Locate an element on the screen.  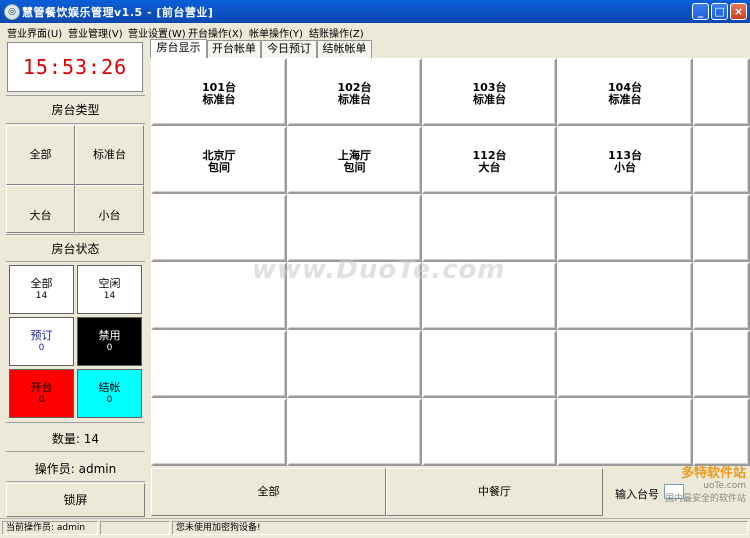
app-icon: ◎ is located at coordinates (12, 12).